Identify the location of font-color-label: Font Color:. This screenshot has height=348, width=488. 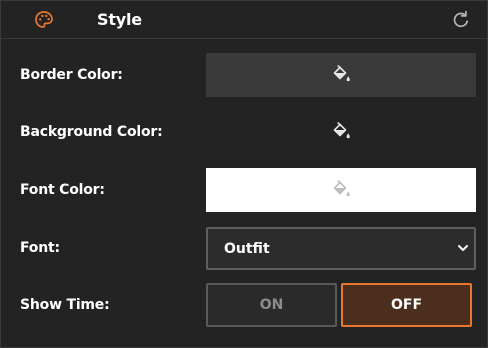
(62, 190).